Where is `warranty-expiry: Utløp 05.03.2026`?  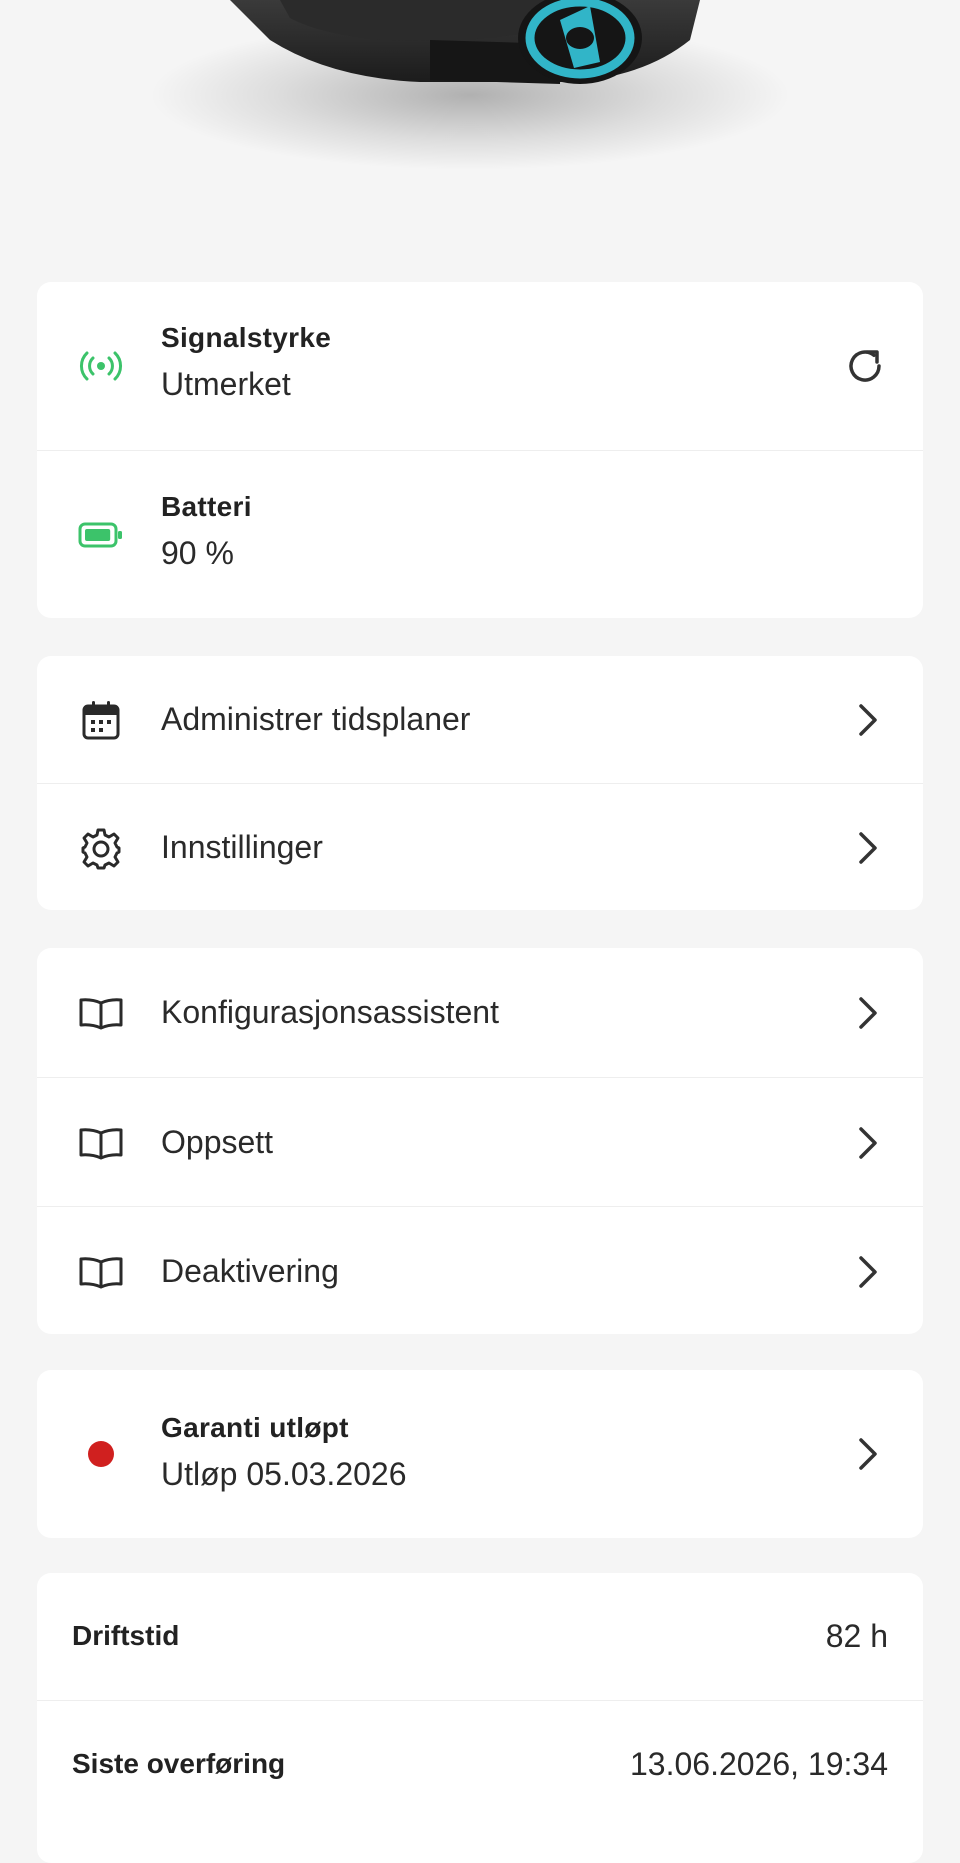
warranty-expiry: Utløp 05.03.2026 is located at coordinates (284, 1474).